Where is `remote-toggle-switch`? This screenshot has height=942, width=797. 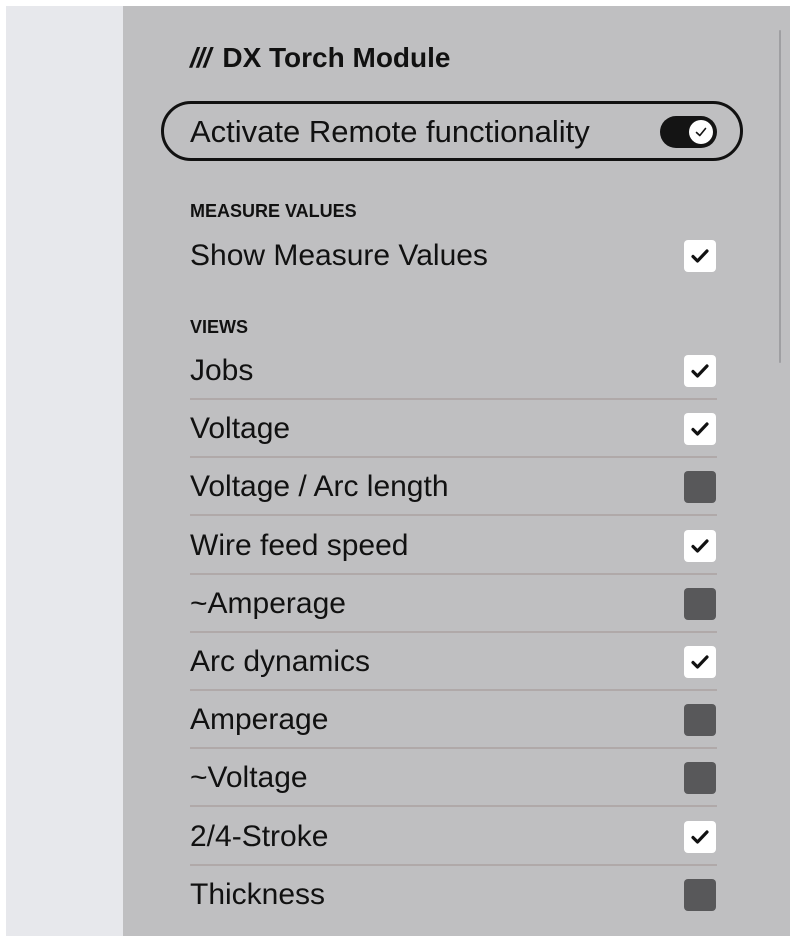 remote-toggle-switch is located at coordinates (688, 132).